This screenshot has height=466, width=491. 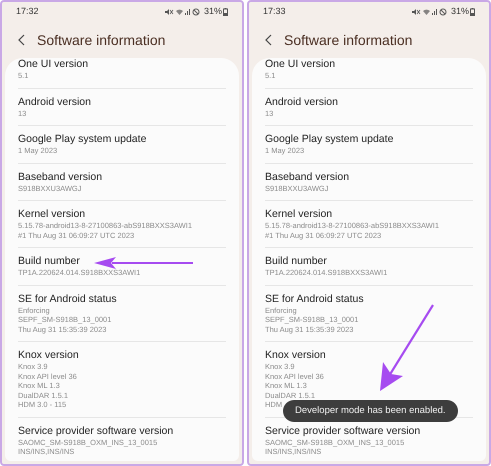 I want to click on toast-message: Developer mode has been enabled., so click(x=370, y=411).